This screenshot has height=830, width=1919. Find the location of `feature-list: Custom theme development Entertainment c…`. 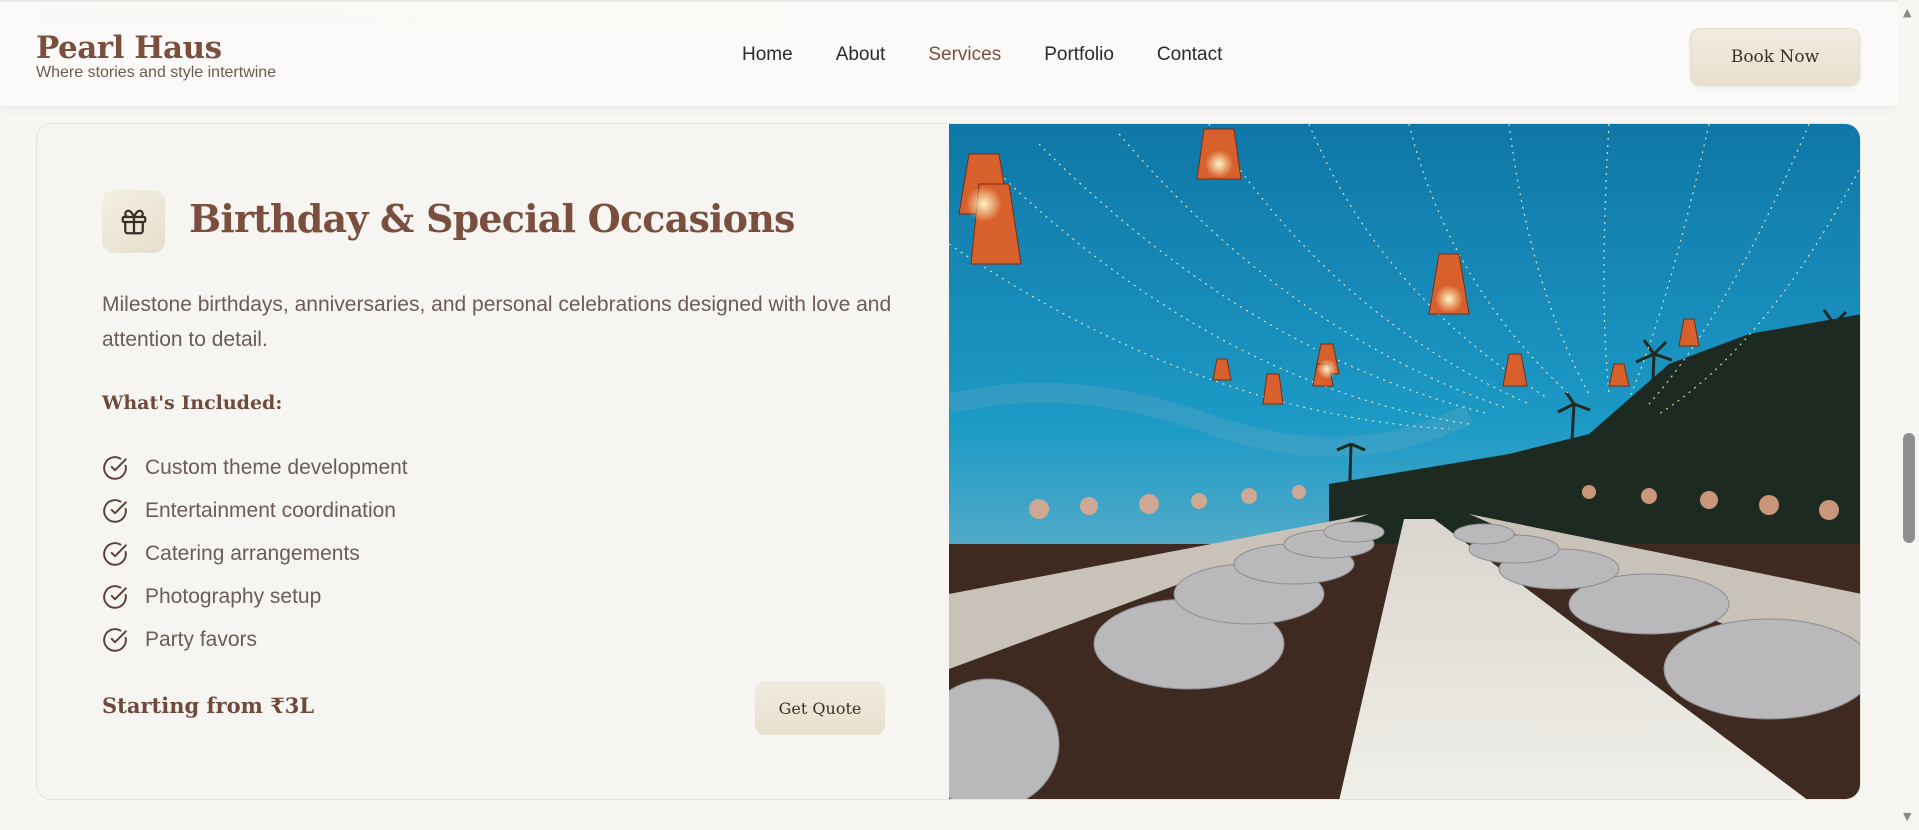

feature-list: Custom theme development Entertainment c… is located at coordinates (255, 553).